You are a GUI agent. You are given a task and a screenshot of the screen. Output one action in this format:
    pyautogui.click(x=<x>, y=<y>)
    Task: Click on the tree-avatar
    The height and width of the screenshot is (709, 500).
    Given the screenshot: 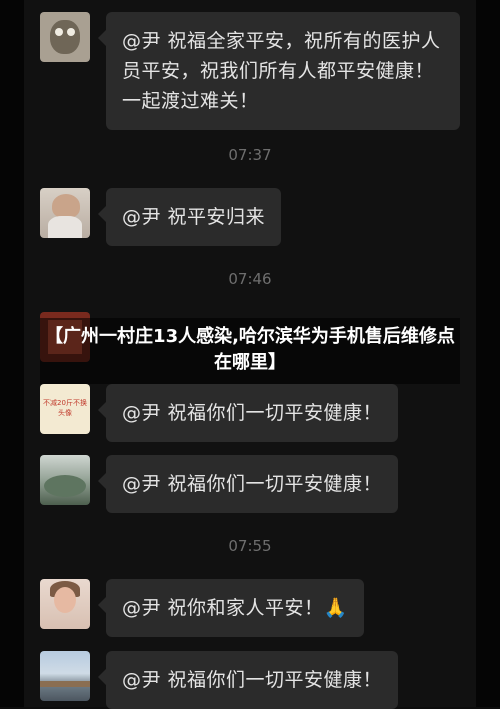 What is the action you would take?
    pyautogui.click(x=65, y=480)
    